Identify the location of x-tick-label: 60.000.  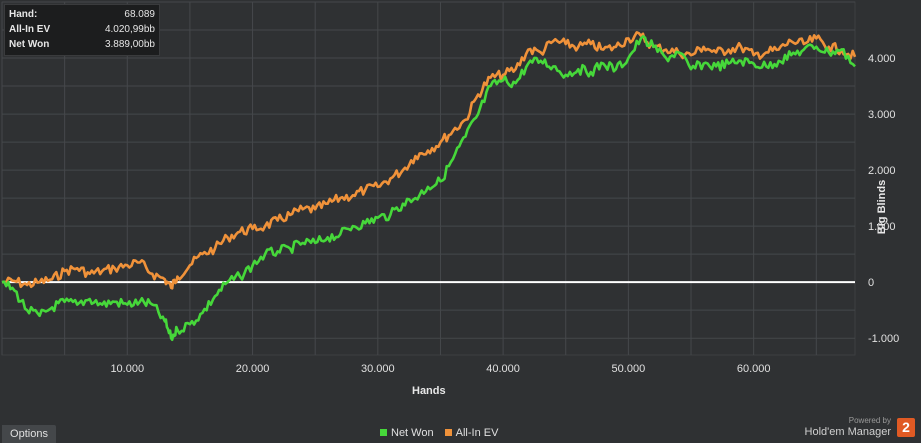
(754, 369).